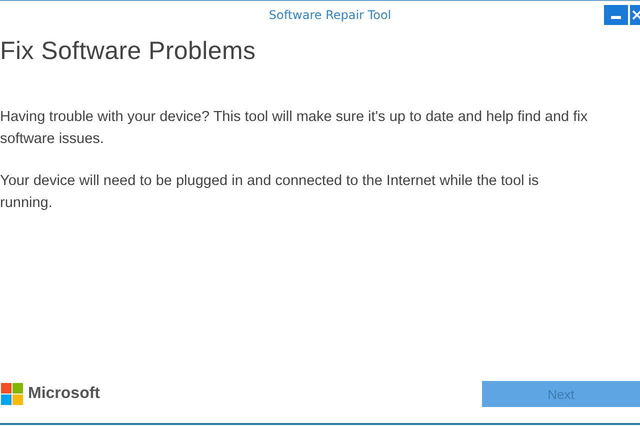 The height and width of the screenshot is (426, 640). What do you see at coordinates (270, 192) in the screenshot?
I see `description-text: Your device will need to be plugged in and connected to the Internet while the tool is running.` at bounding box center [270, 192].